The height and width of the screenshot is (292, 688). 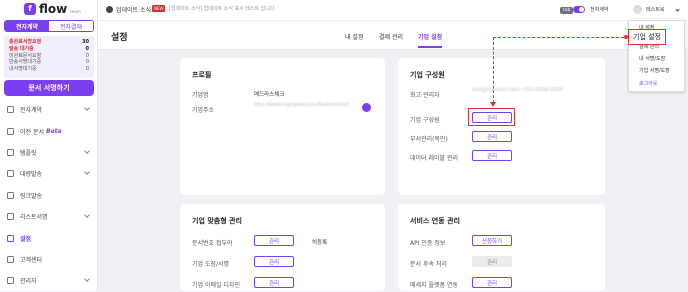 I want to click on admin-icon, so click(x=10, y=281).